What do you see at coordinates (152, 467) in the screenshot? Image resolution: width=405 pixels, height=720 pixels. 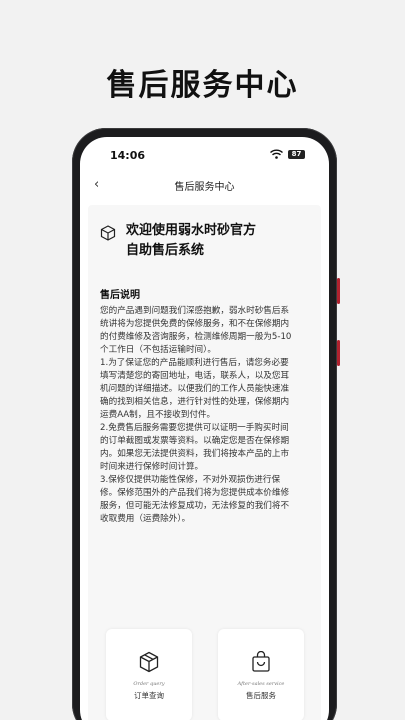 I see `description-line: 时间来进行保修时间计算。` at bounding box center [152, 467].